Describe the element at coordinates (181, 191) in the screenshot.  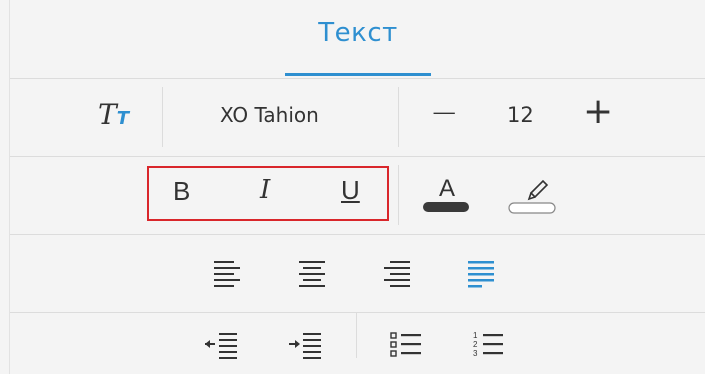
I see `bold-button: B` at that location.